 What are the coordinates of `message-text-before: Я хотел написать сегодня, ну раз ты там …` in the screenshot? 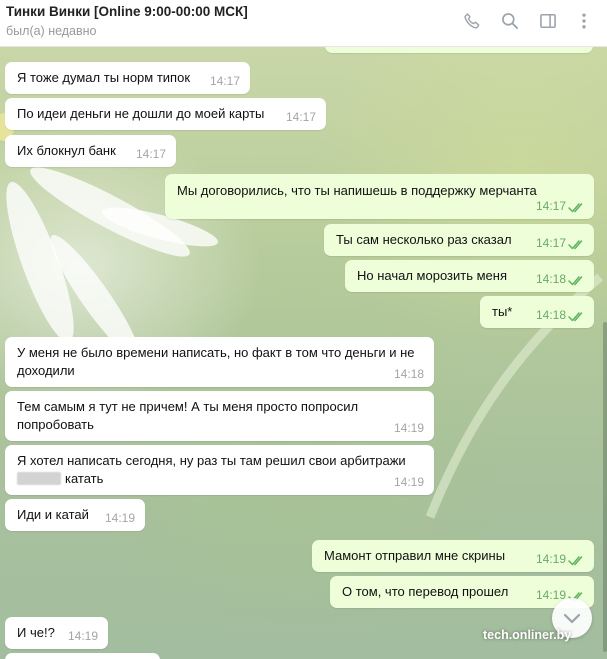 It's located at (211, 460).